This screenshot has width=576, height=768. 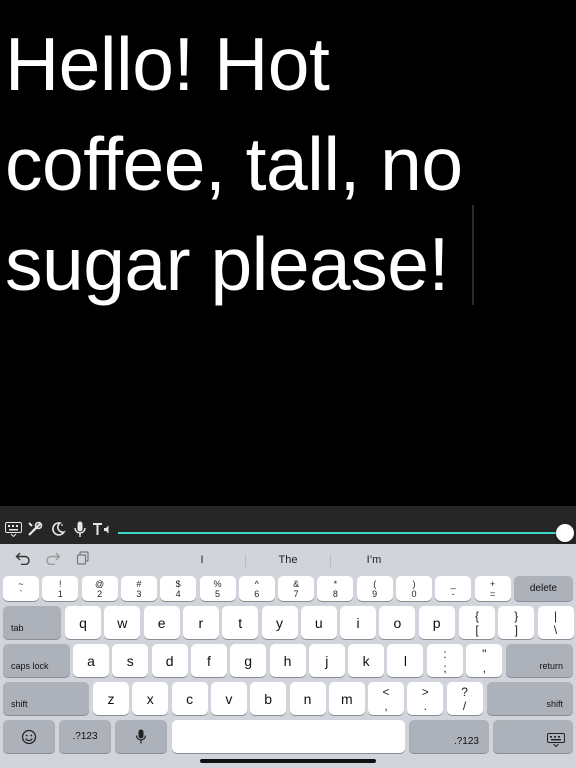 I want to click on numbers-key-left: .?123, so click(x=85, y=736).